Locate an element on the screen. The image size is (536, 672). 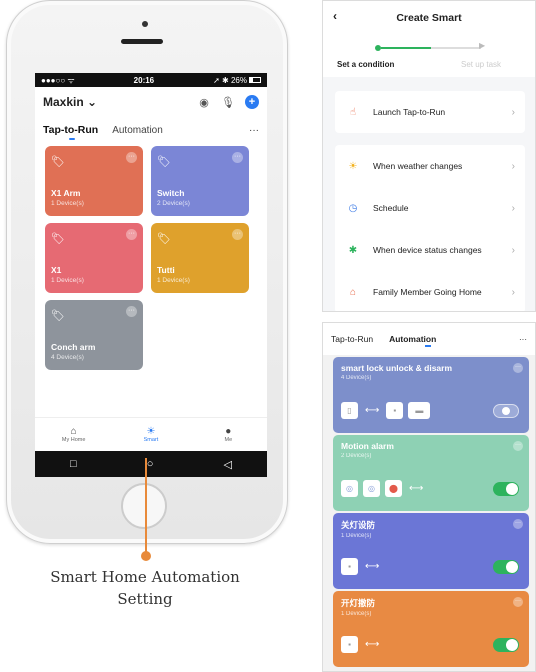
create-smart-header: ‹ Create Smart is located at coordinates (429, 18).